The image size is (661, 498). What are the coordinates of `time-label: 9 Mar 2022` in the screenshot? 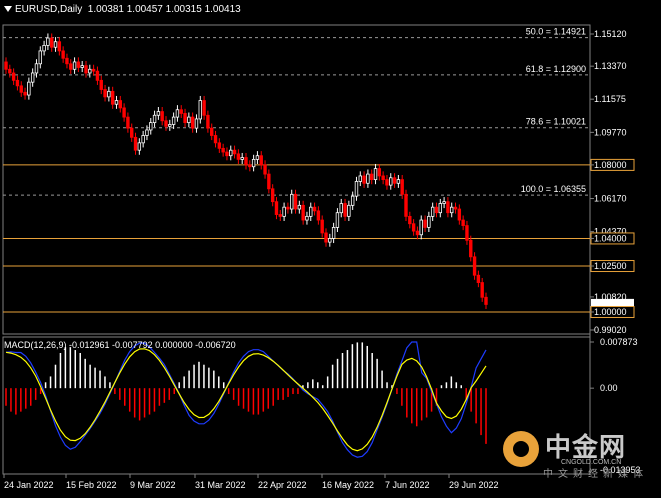 It's located at (153, 485).